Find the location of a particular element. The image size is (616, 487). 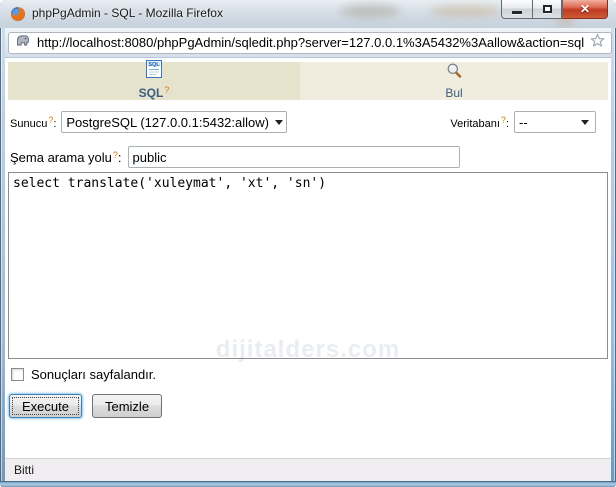

tab-sql-label: SQL is located at coordinates (151, 93).